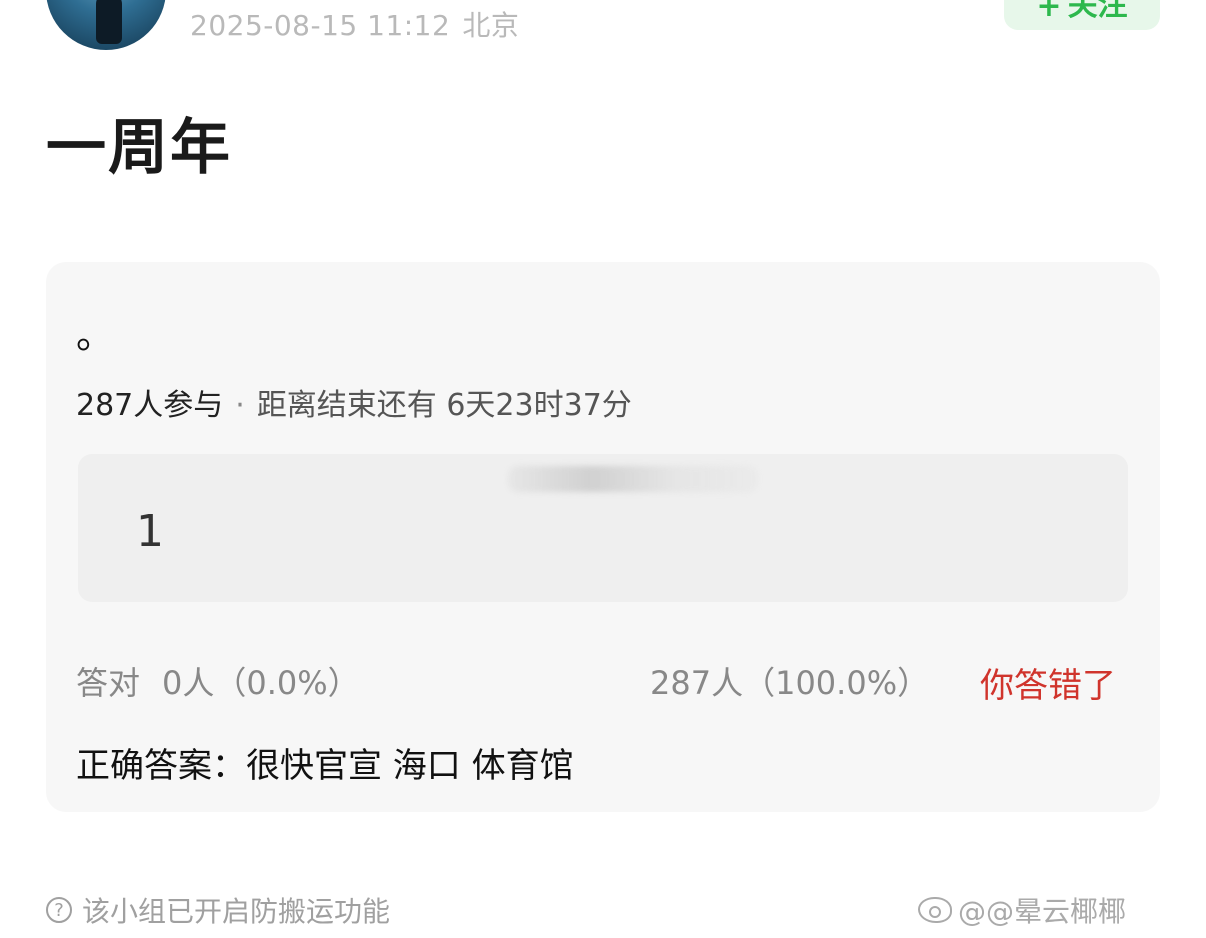 This screenshot has height=938, width=1206. What do you see at coordinates (261, 683) in the screenshot?
I see `correct-count: 0人（0.0%）` at bounding box center [261, 683].